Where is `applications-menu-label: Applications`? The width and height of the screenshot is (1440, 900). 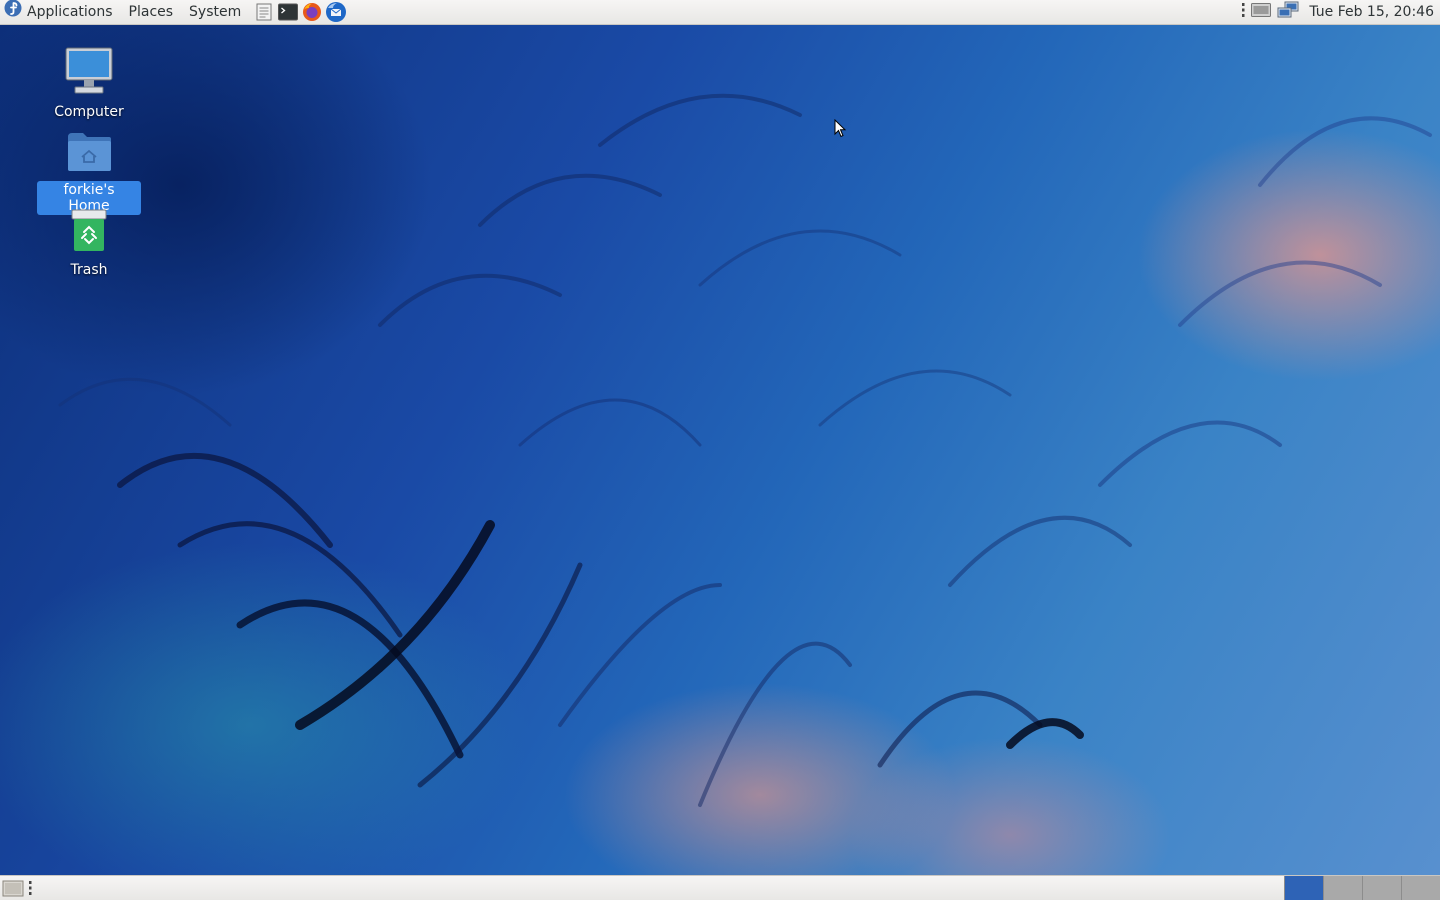 applications-menu-label: Applications is located at coordinates (70, 12).